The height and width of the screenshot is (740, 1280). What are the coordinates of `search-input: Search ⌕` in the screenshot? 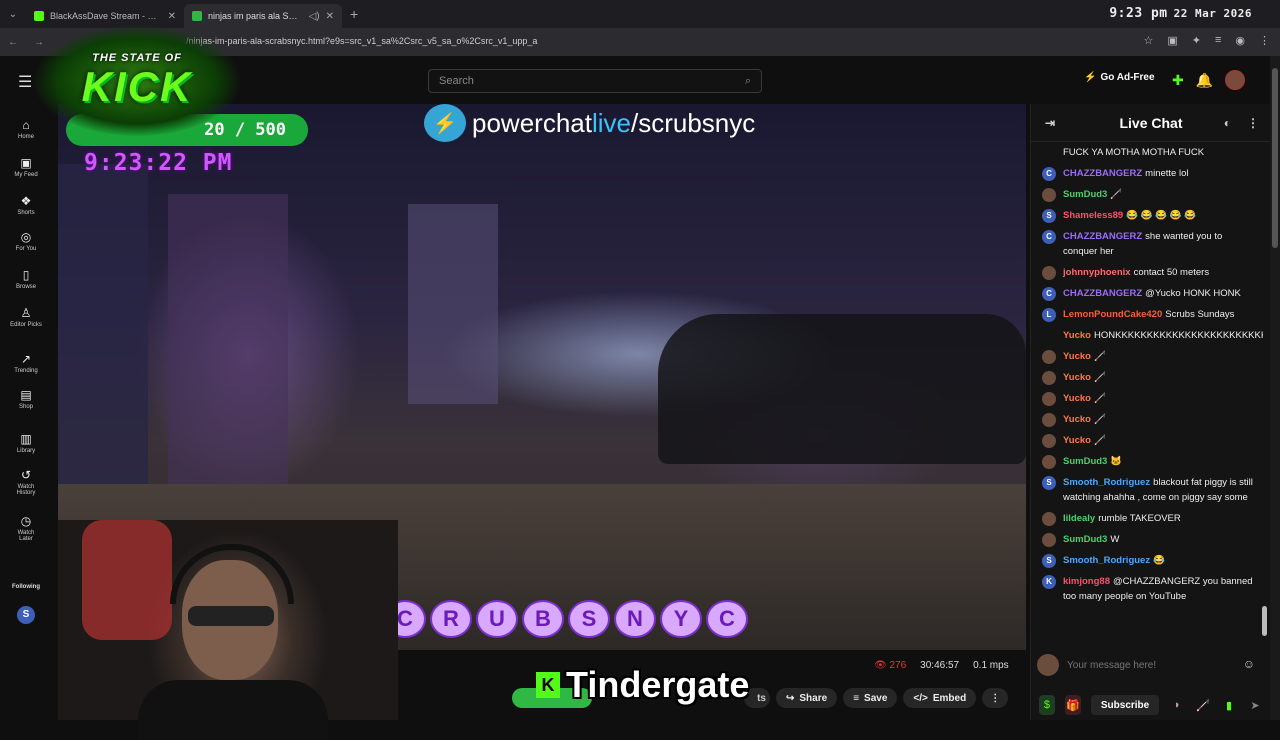 It's located at (595, 81).